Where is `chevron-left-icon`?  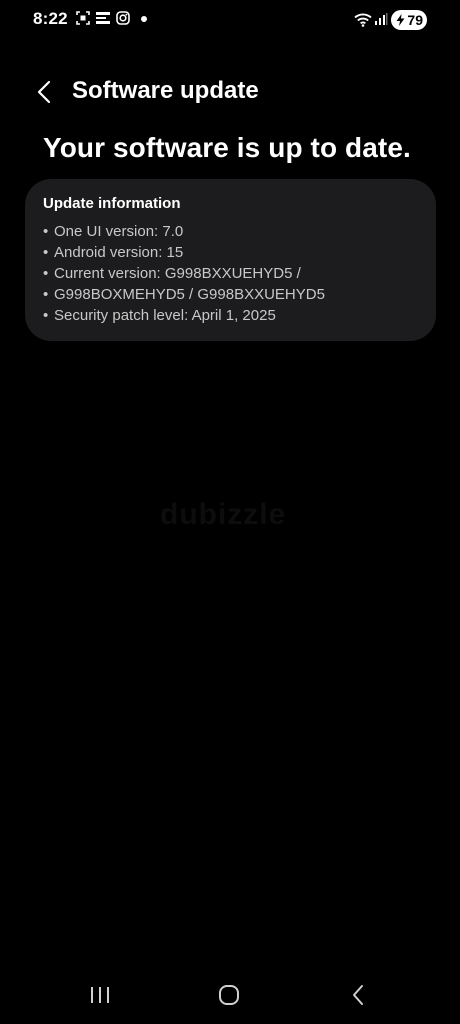
chevron-left-icon is located at coordinates (44, 92).